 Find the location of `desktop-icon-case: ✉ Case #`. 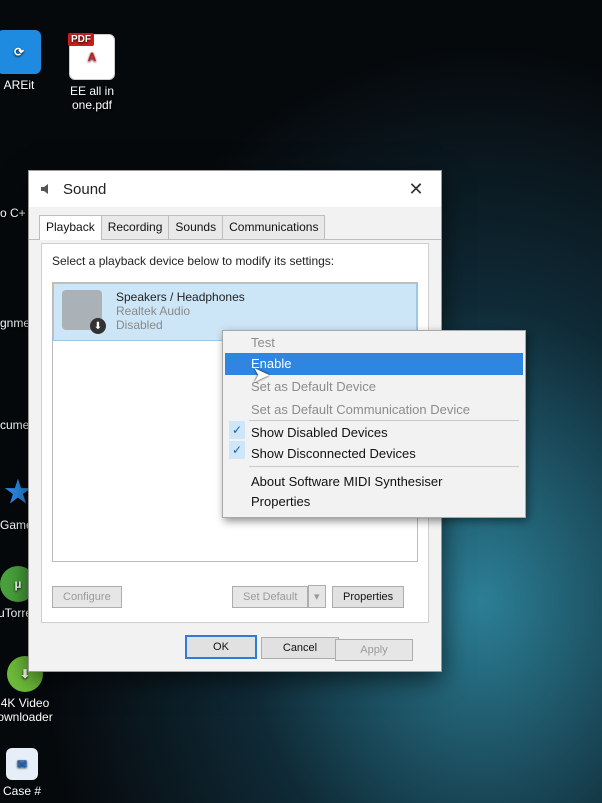

desktop-icon-case: ✉ Case # is located at coordinates (22, 773).